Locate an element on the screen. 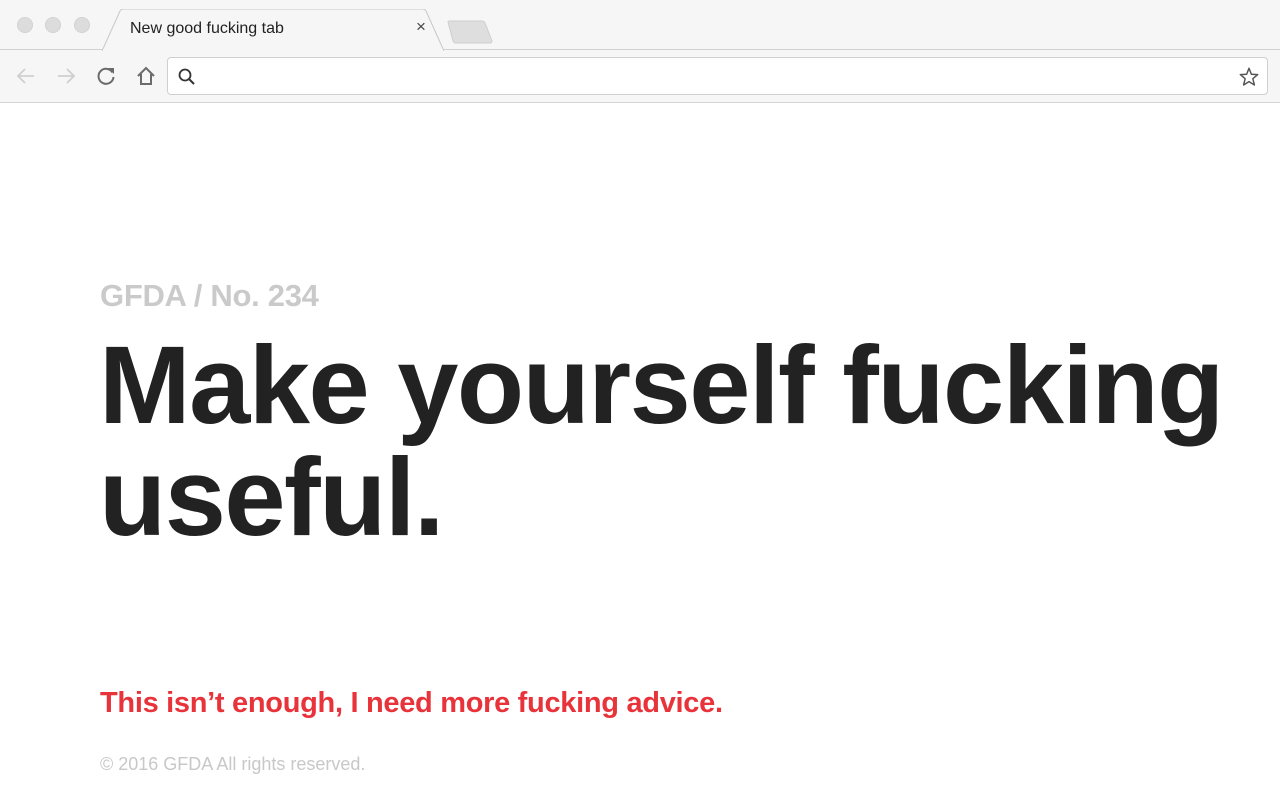 The image size is (1280, 800). browser-titlebar: New good fucking tab × is located at coordinates (640, 25).